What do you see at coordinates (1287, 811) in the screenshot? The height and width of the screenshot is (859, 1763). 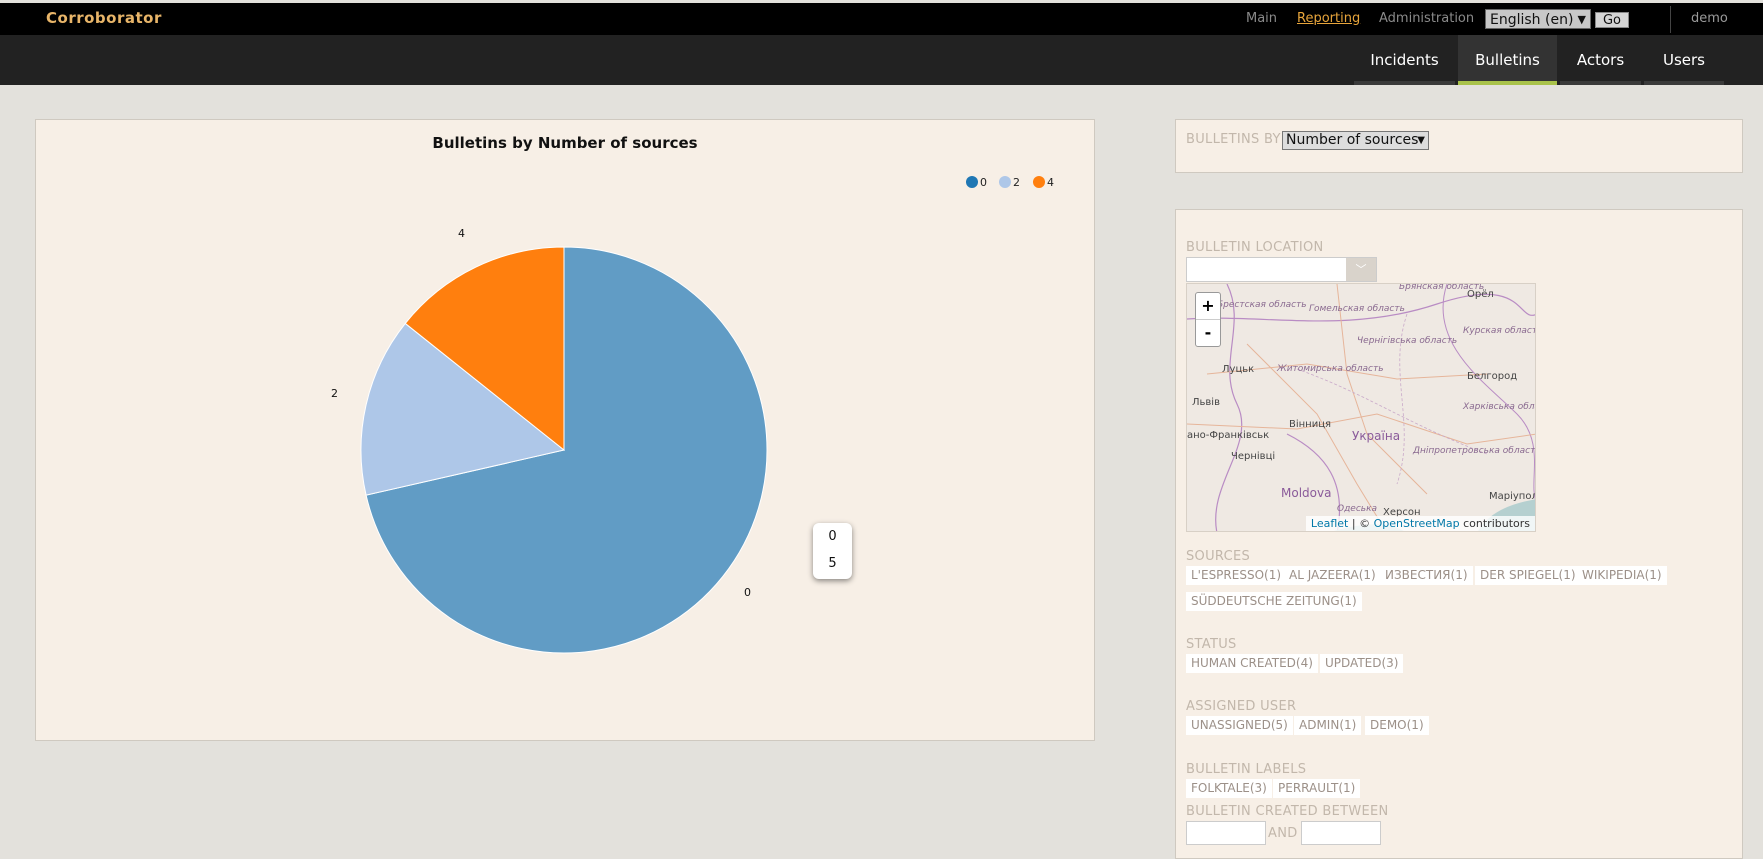 I see `created-between-label: BULLETIN CREATED BETWEEN` at bounding box center [1287, 811].